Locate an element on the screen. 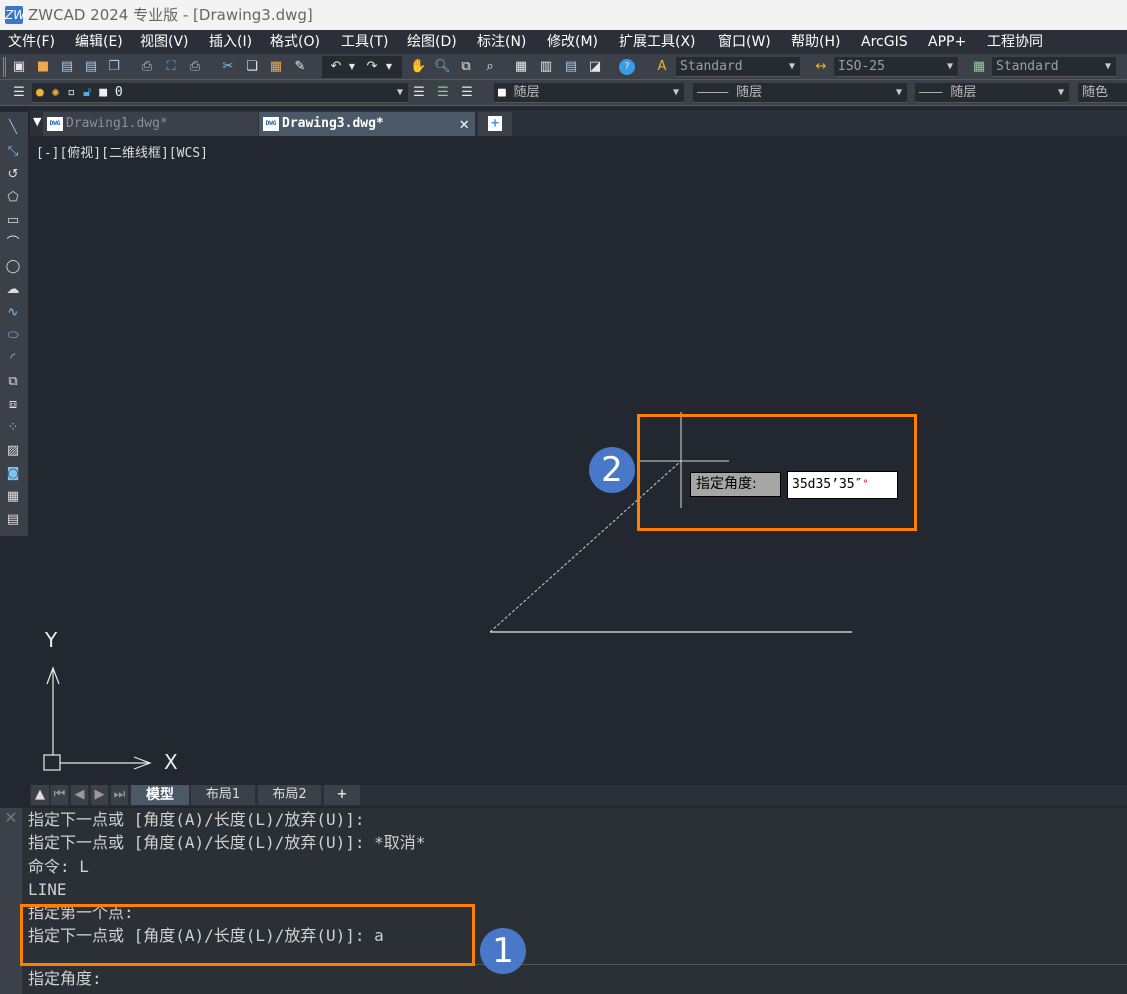 The image size is (1127, 994). command-history-line: 指定下一点或 [角度(A)/长度(L)/放弃(U)]: is located at coordinates (196, 819).